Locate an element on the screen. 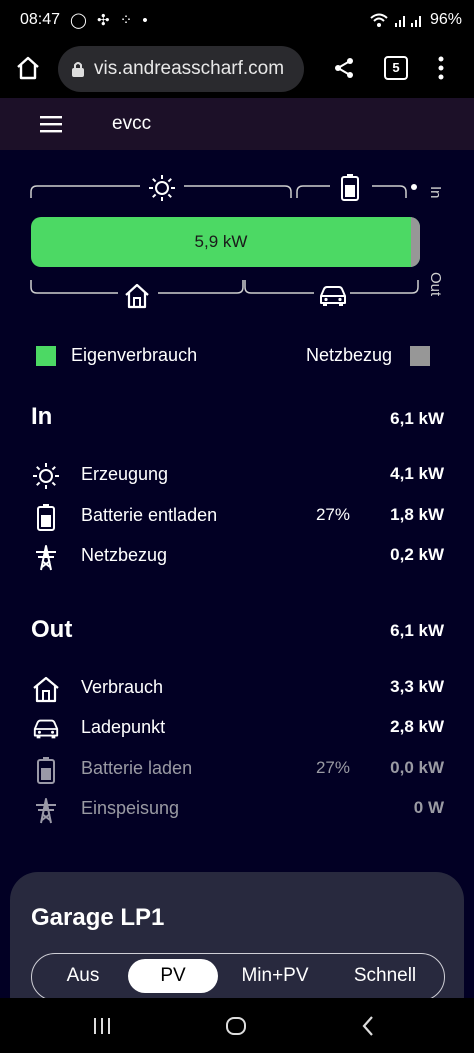 This screenshot has height=1053, width=474. status-right: 96% is located at coordinates (416, 20).